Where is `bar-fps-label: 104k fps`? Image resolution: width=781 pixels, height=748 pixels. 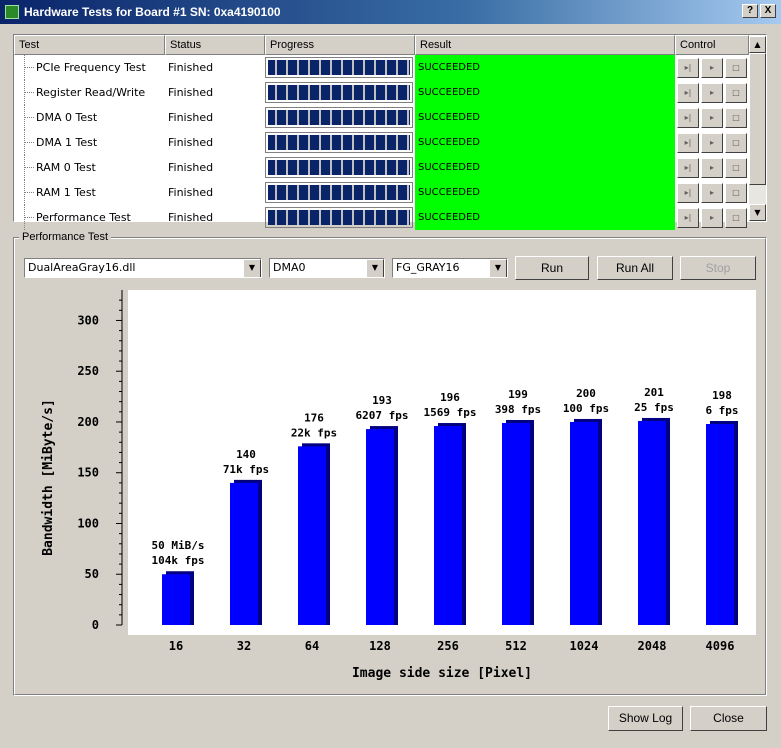 bar-fps-label: 104k fps is located at coordinates (178, 560).